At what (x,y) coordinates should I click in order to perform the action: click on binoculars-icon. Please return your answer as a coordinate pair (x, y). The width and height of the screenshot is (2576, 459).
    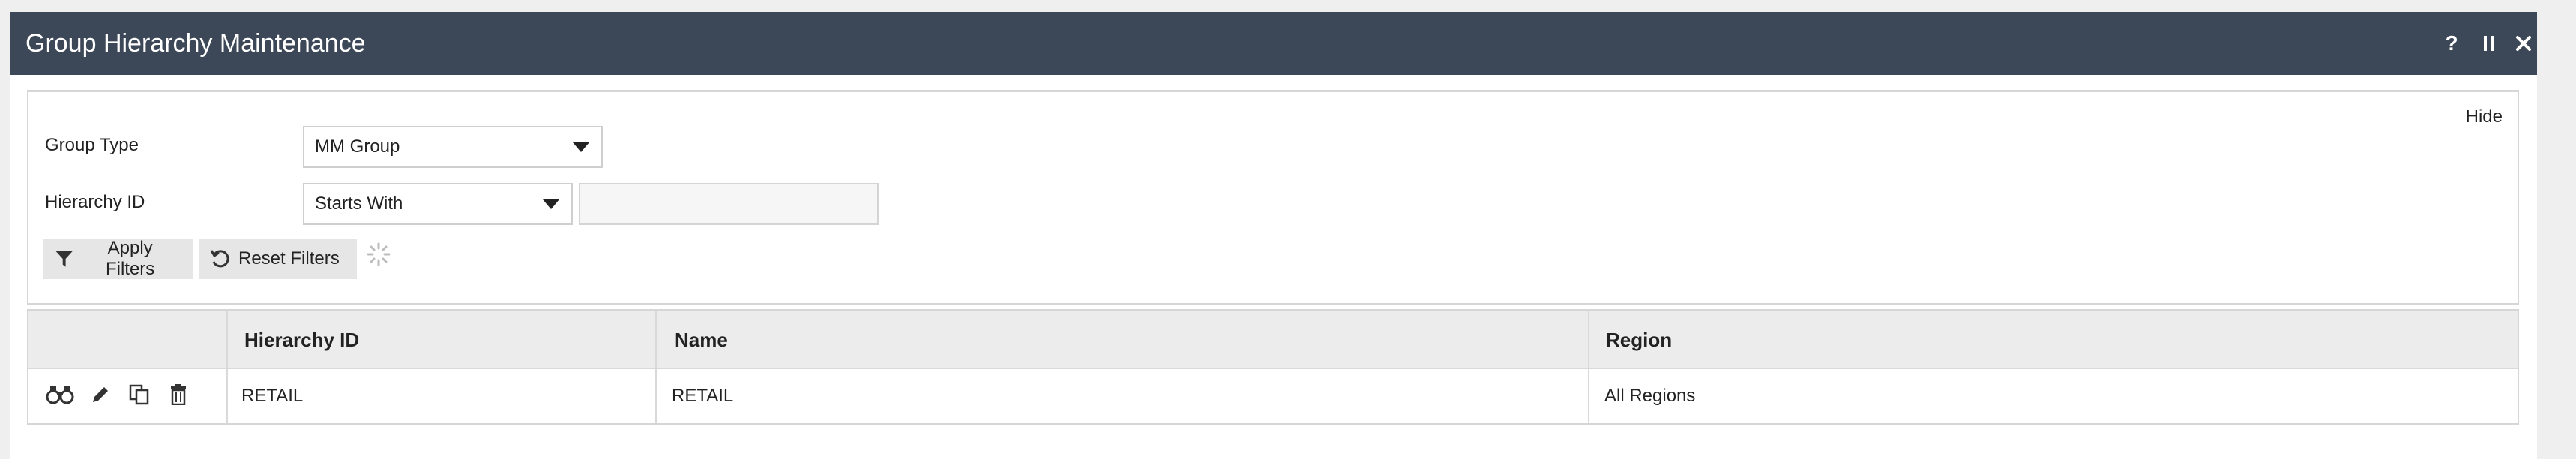
    Looking at the image, I should click on (60, 395).